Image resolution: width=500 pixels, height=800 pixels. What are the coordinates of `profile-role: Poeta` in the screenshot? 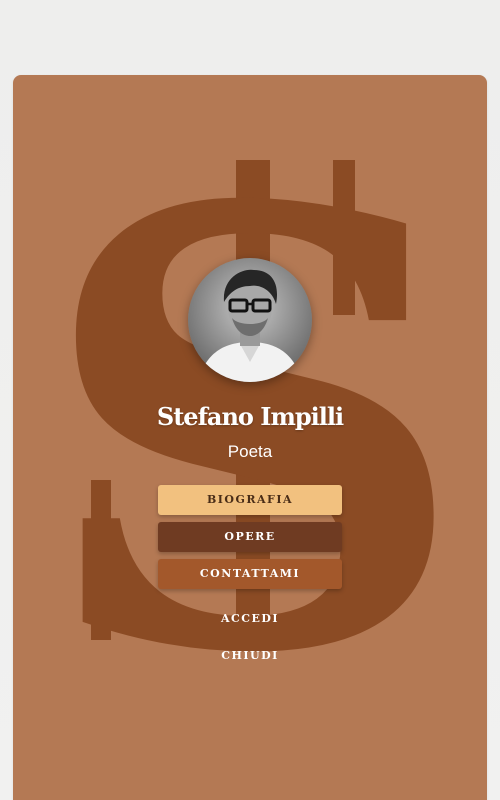 It's located at (250, 451).